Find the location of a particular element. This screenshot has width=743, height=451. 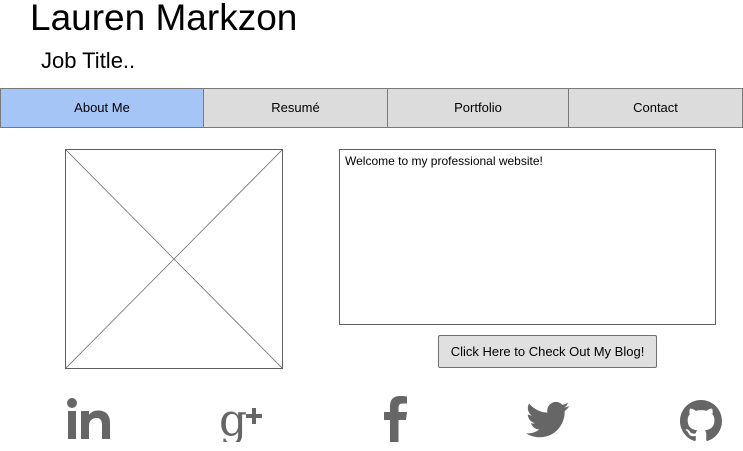

tab-contact: Contact is located at coordinates (655, 108).